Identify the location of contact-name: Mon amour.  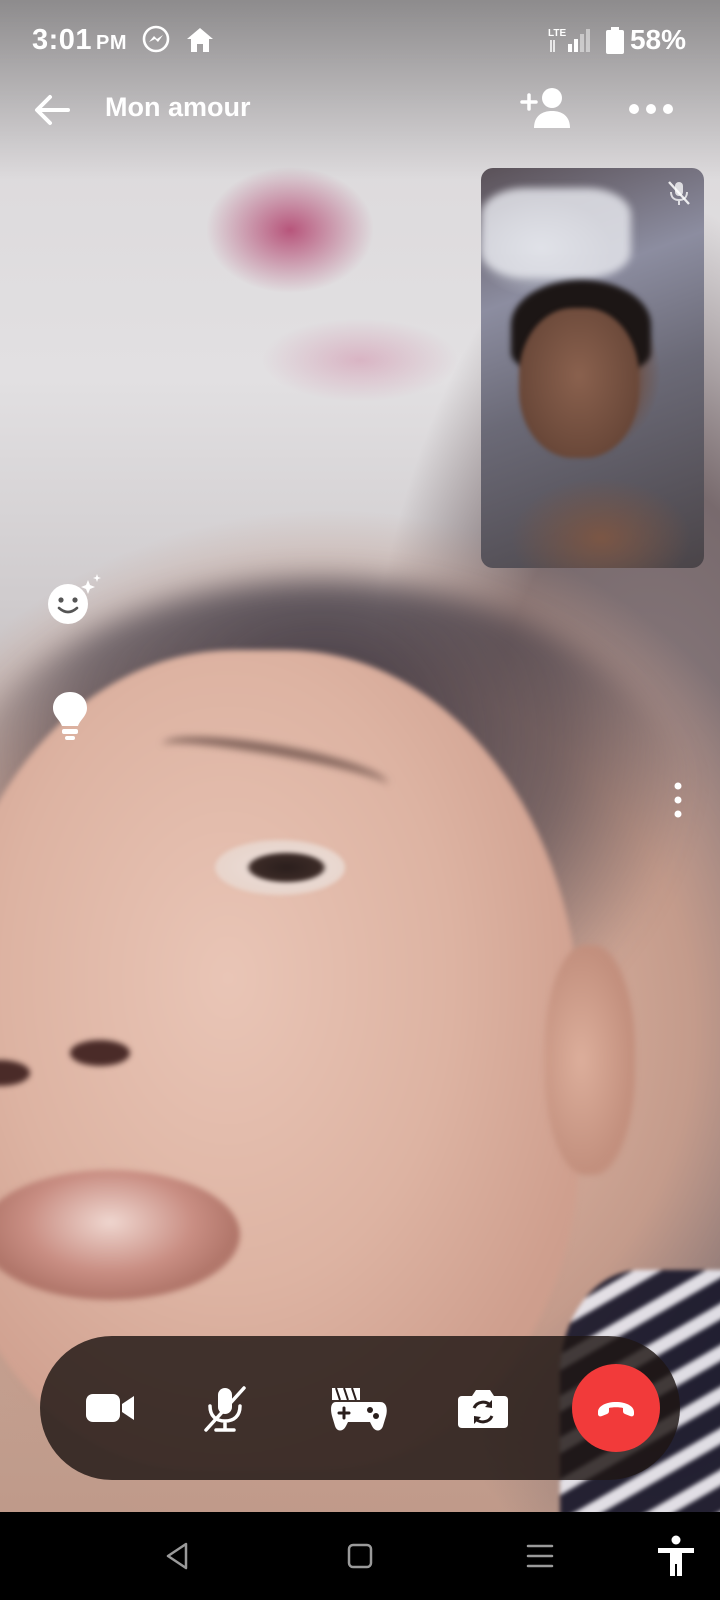
(178, 107).